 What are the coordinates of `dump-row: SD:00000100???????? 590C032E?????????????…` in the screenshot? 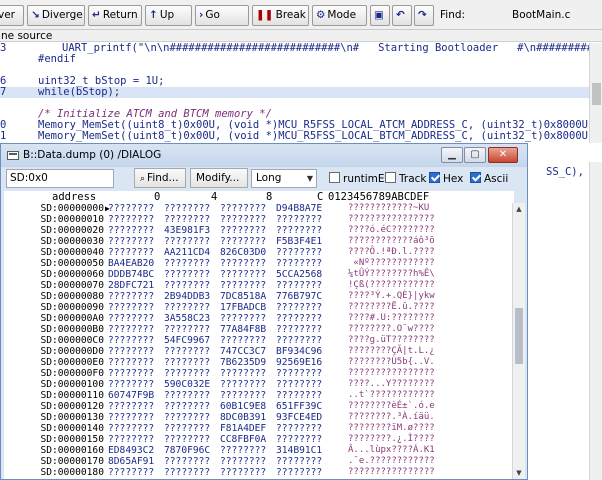 It's located at (258, 384).